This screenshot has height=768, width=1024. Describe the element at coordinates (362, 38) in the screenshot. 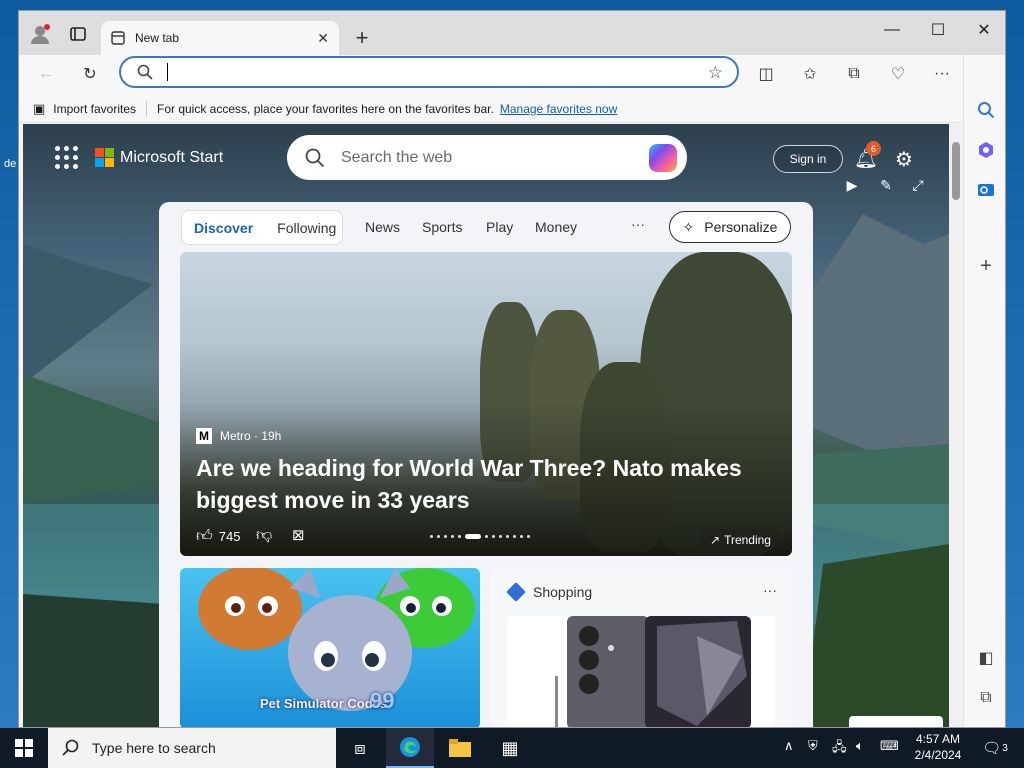

I see `new-tab-button: +` at that location.